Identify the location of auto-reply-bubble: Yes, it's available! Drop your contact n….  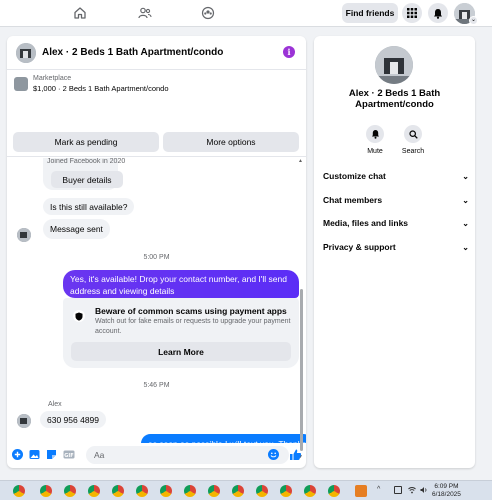
(181, 284).